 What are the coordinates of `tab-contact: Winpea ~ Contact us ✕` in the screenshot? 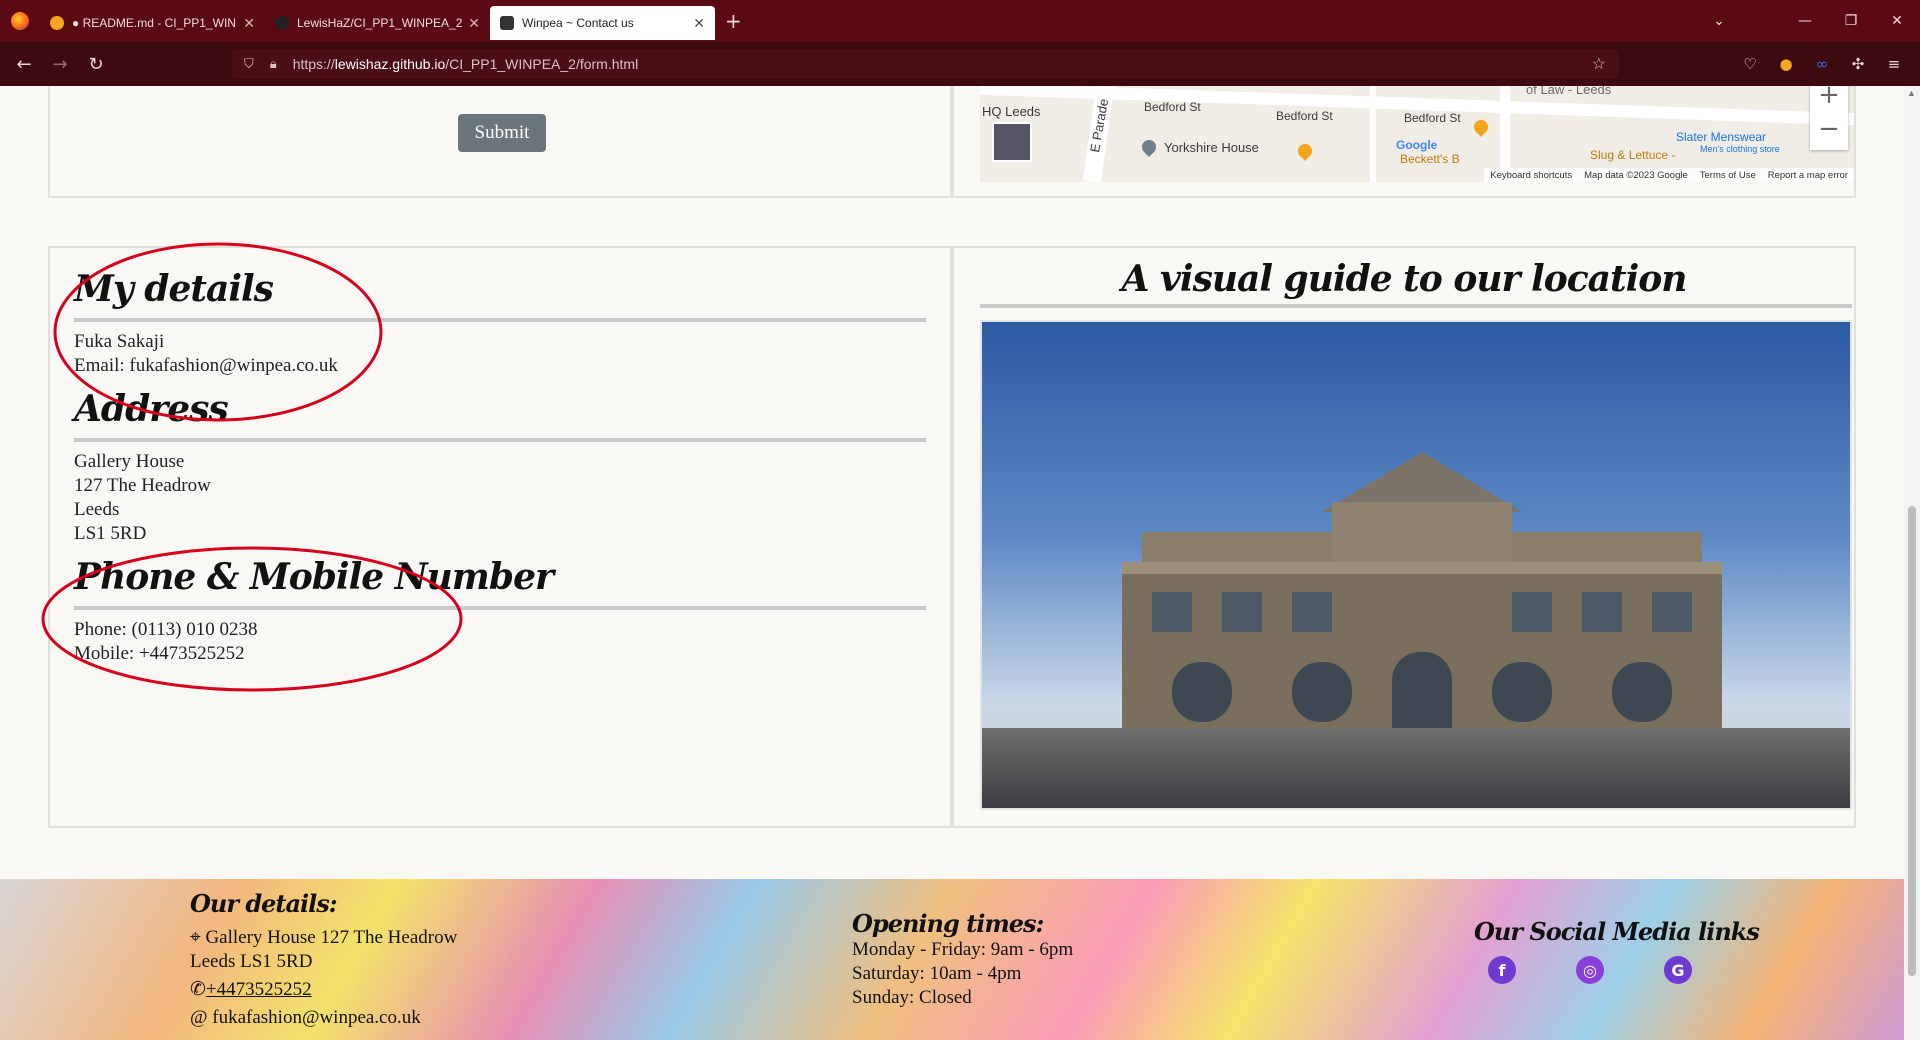 It's located at (602, 23).